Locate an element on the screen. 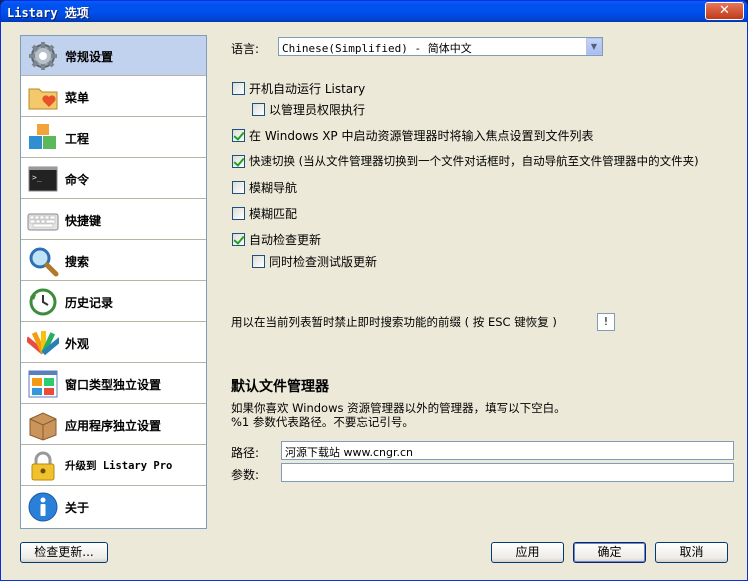 This screenshot has width=748, height=581. sidebar-item-upgrade-pro: 升级到 Listary Pro is located at coordinates (113, 466).